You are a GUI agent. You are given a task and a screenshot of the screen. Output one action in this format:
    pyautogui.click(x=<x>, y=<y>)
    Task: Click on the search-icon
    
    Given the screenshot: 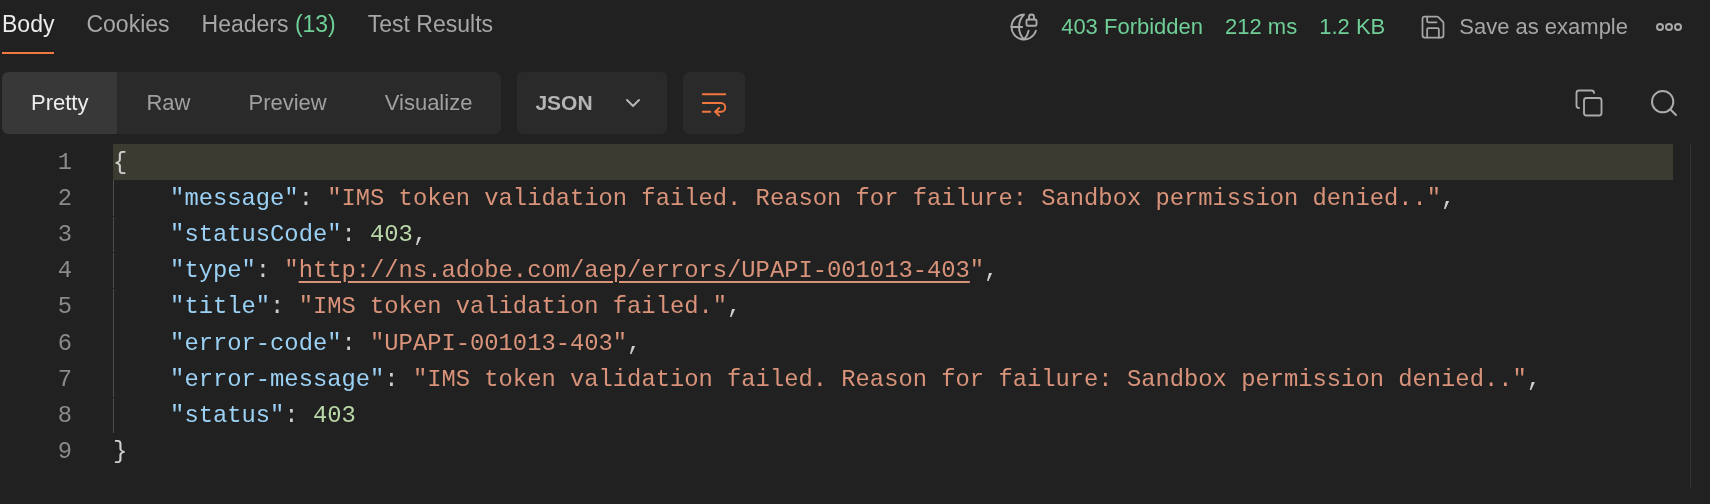 What is the action you would take?
    pyautogui.click(x=1664, y=103)
    